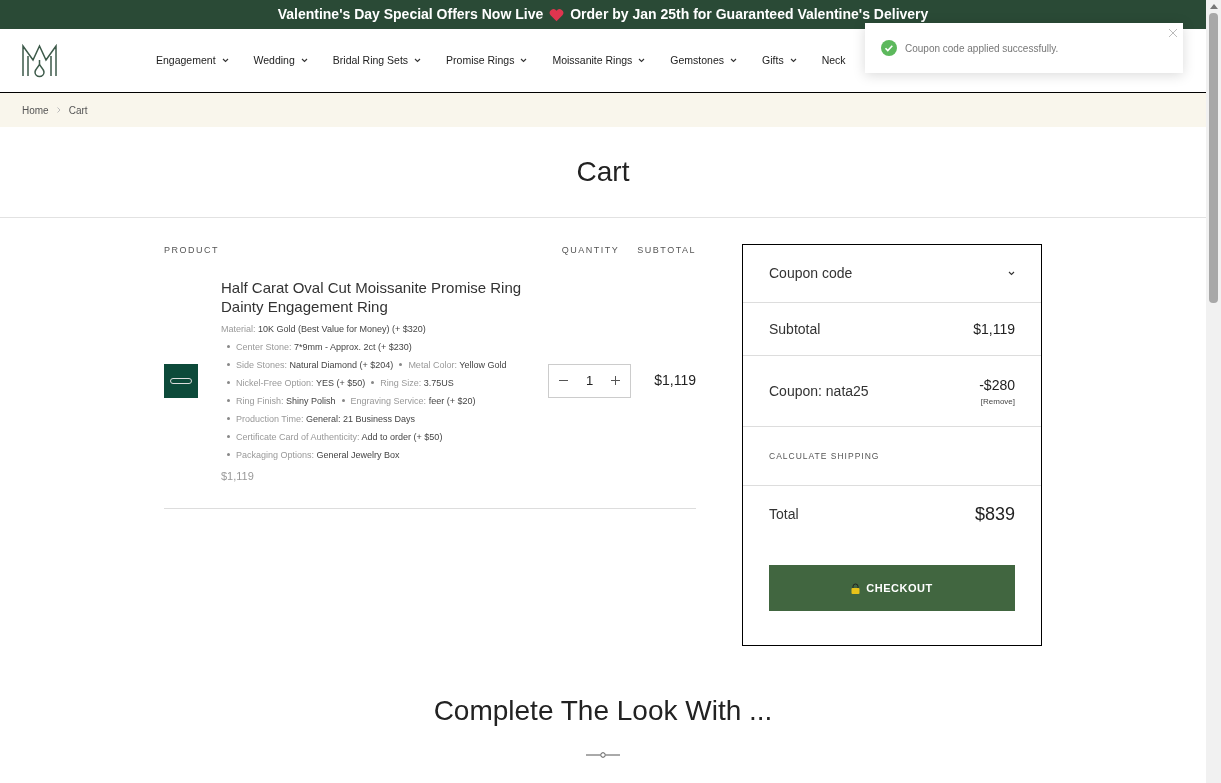 Image resolution: width=1221 pixels, height=783 pixels. What do you see at coordinates (749, 14) in the screenshot?
I see `announcement-text: Order by Jan 25th for Guaranteed Valentine's Delivery` at bounding box center [749, 14].